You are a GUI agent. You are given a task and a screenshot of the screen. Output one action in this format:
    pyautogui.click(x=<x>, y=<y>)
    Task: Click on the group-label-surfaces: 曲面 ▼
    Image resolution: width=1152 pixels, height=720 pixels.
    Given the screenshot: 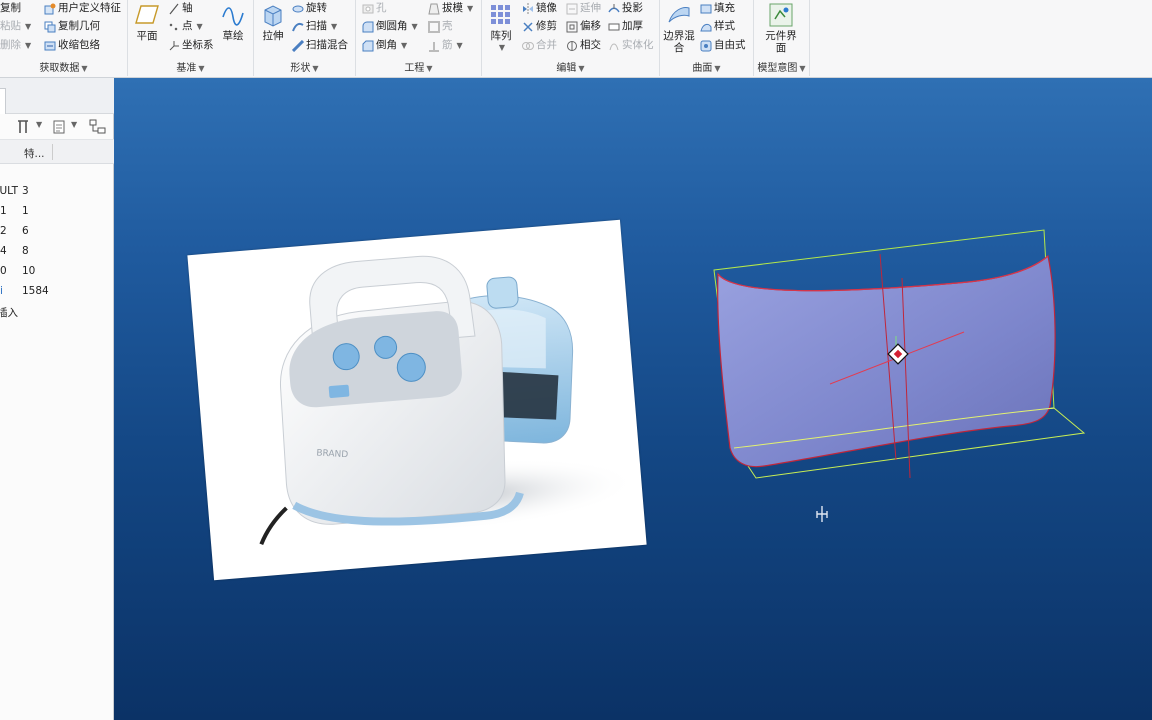 What is the action you would take?
    pyautogui.click(x=706, y=66)
    